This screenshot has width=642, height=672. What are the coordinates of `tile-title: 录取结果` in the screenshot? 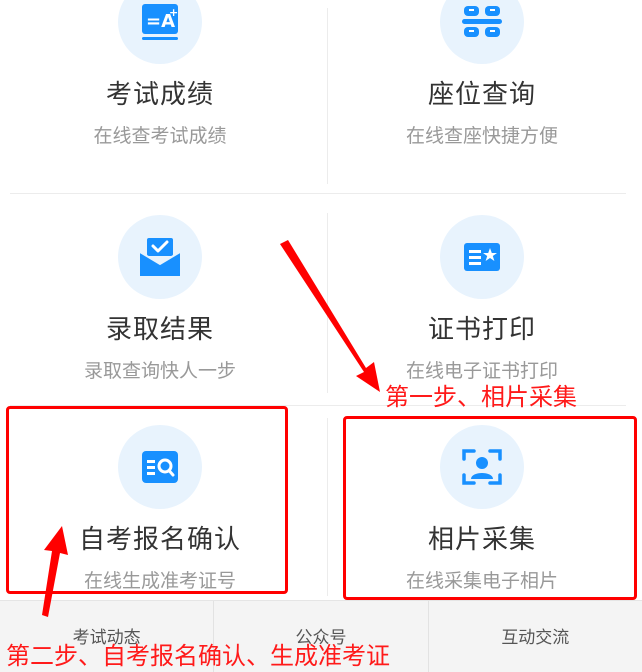 It's located at (159, 330).